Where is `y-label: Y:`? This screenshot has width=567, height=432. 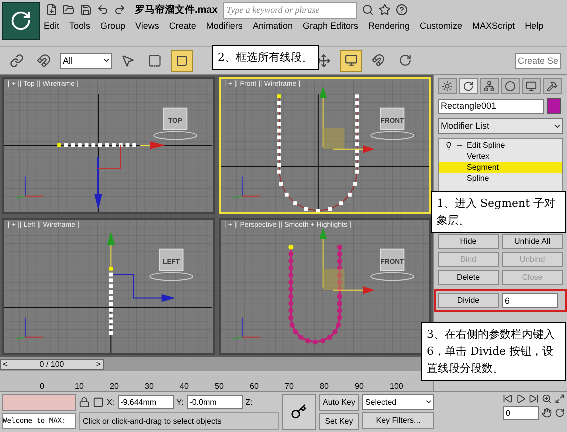 y-label: Y: is located at coordinates (180, 402).